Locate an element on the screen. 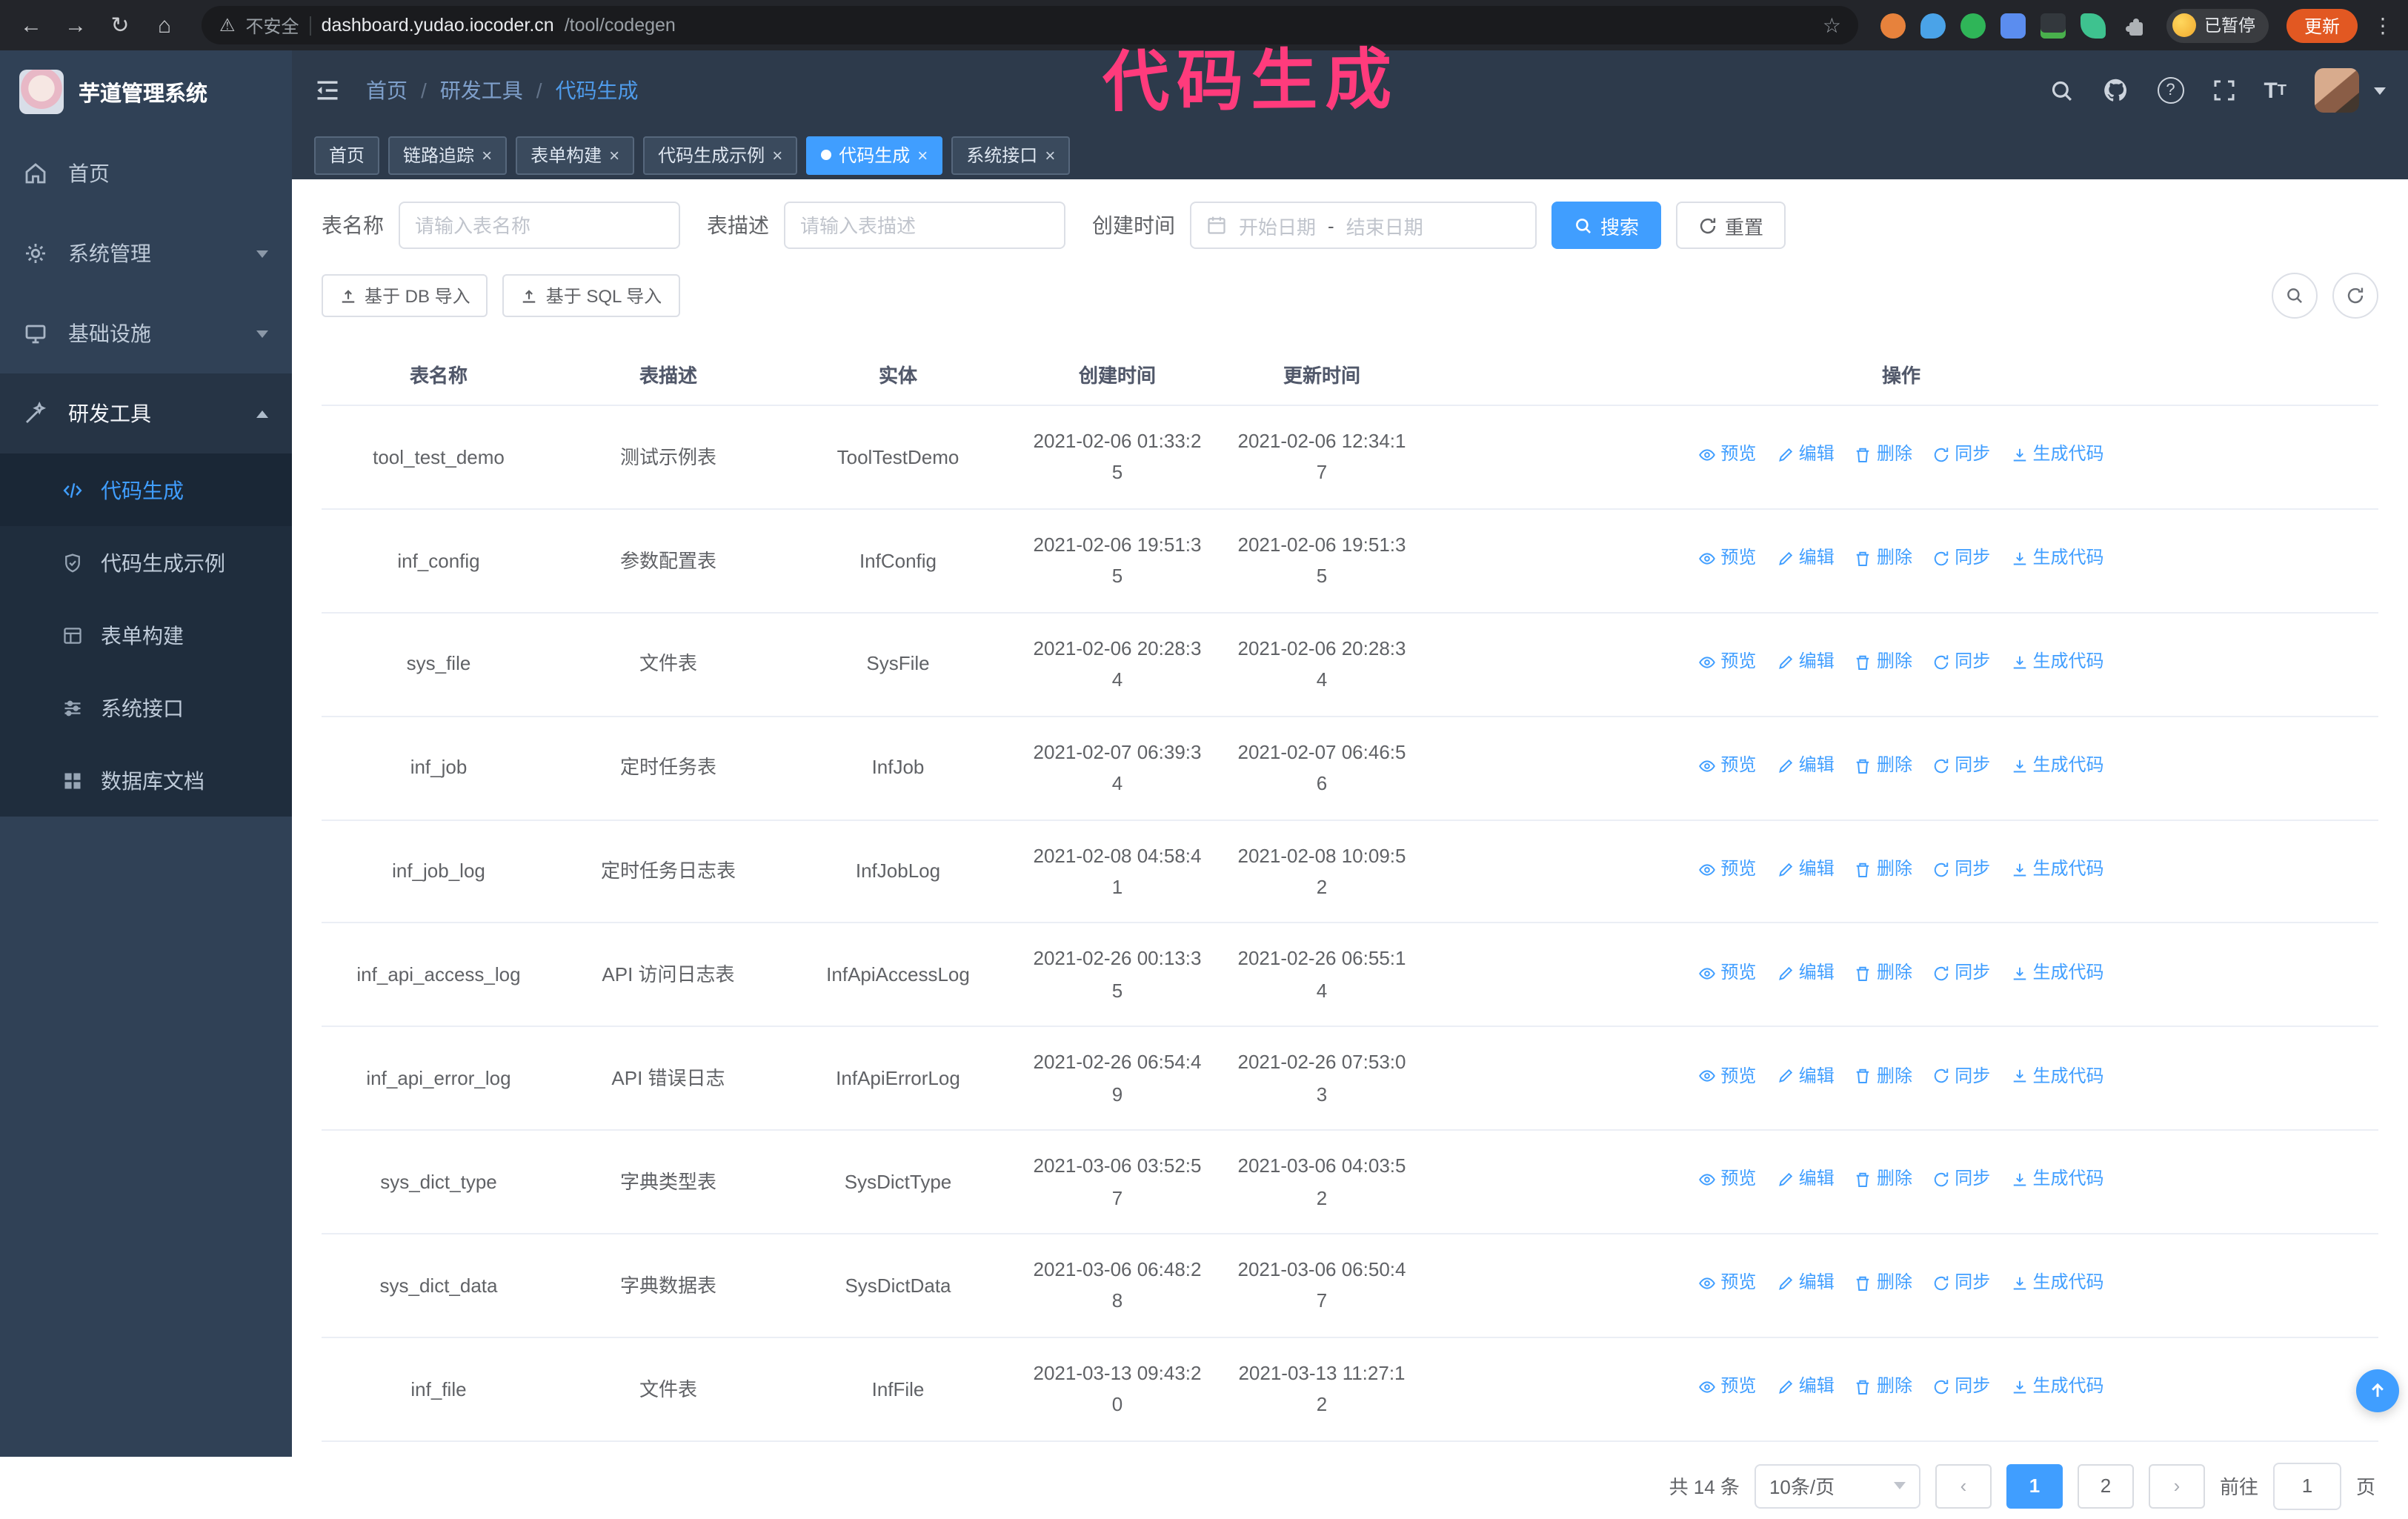  sidebar-item-infra: 基础设施 is located at coordinates (146, 333).